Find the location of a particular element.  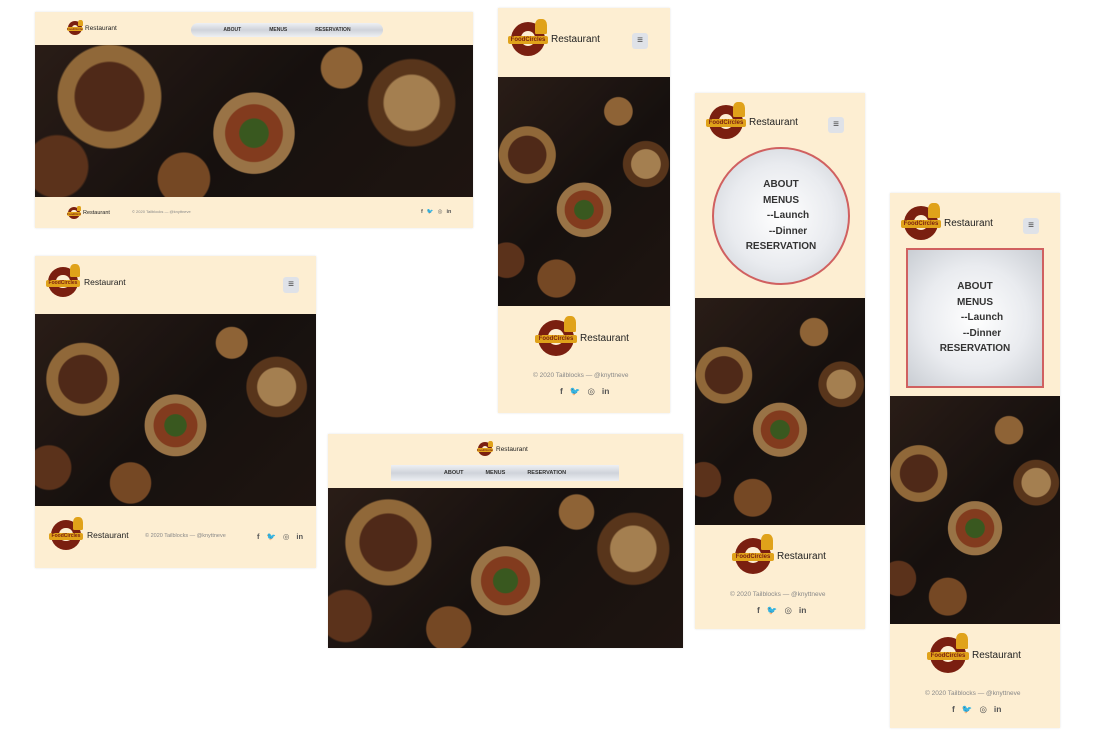

desktop-nav-bar: ABOUT MENUS RESERVATION is located at coordinates (287, 30).